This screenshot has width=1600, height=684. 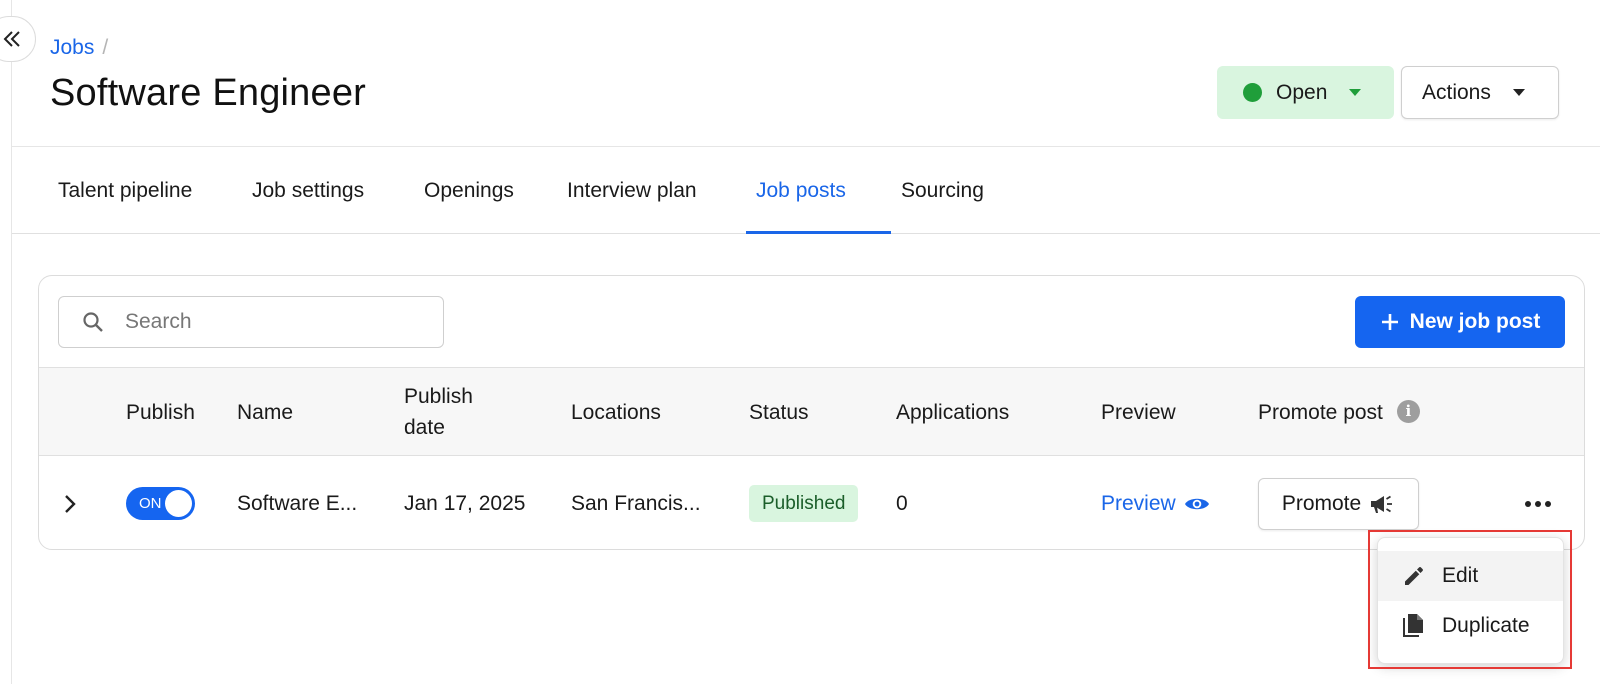 I want to click on status-dot-icon, so click(x=1252, y=92).